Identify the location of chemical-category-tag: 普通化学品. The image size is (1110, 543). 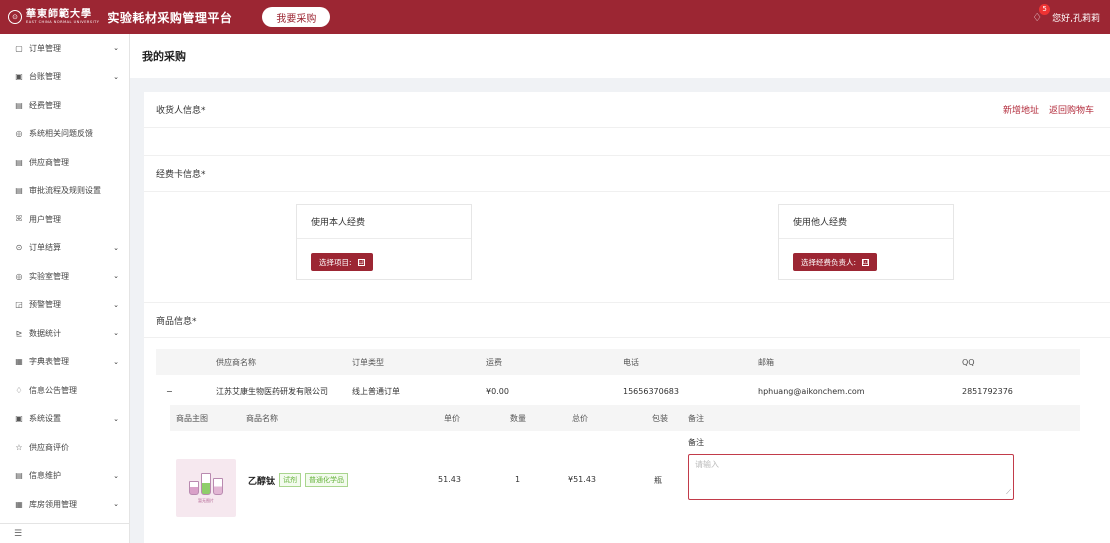
(327, 480).